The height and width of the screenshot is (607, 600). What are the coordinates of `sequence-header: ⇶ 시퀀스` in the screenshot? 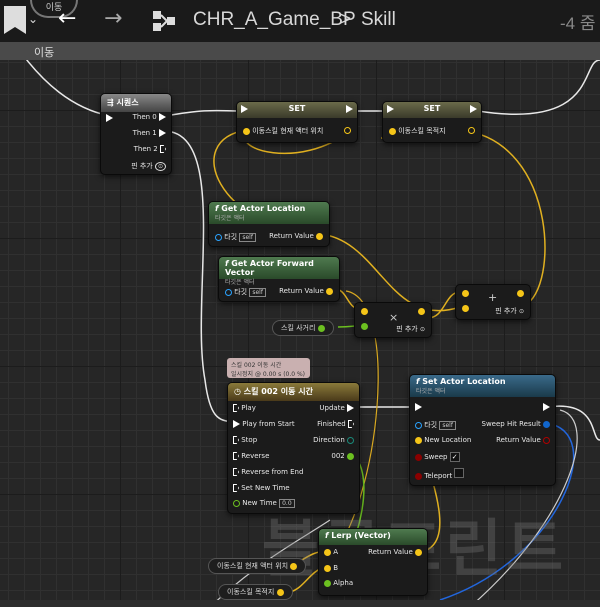 It's located at (136, 103).